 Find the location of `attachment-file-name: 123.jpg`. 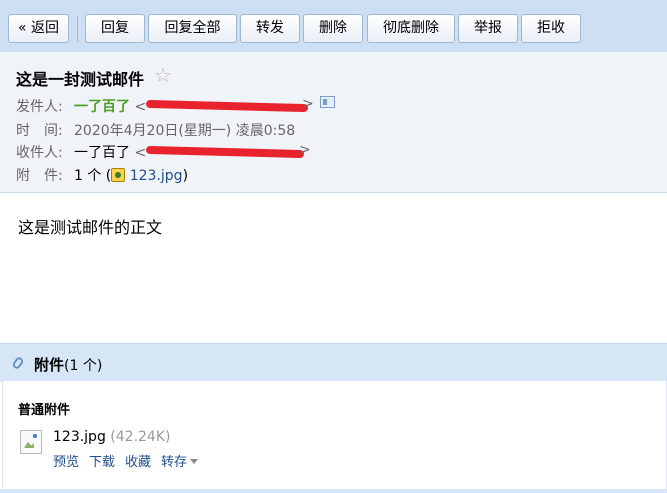

attachment-file-name: 123.jpg is located at coordinates (79, 437).